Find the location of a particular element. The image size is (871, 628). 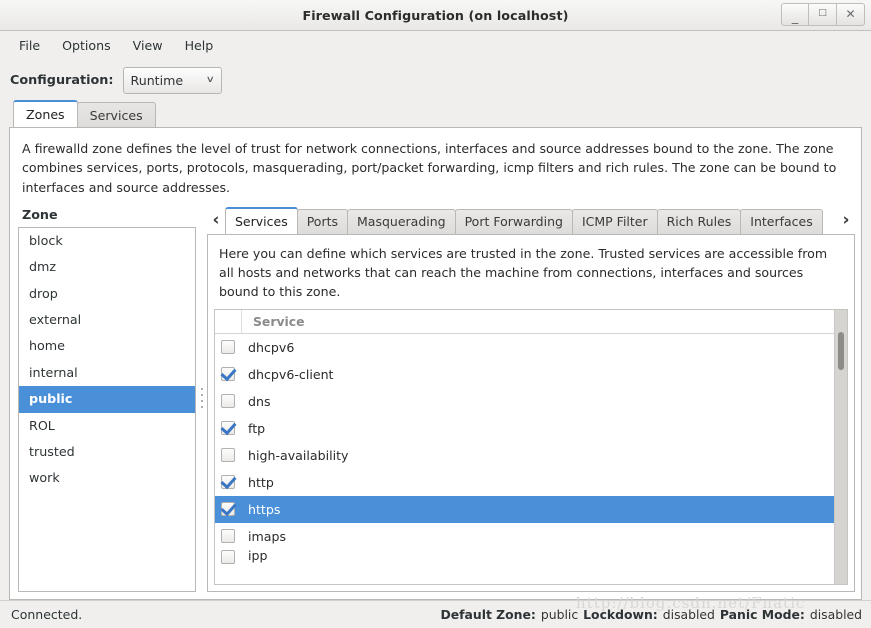

window-title: Firewall Configuration (on localhost) is located at coordinates (435, 15).